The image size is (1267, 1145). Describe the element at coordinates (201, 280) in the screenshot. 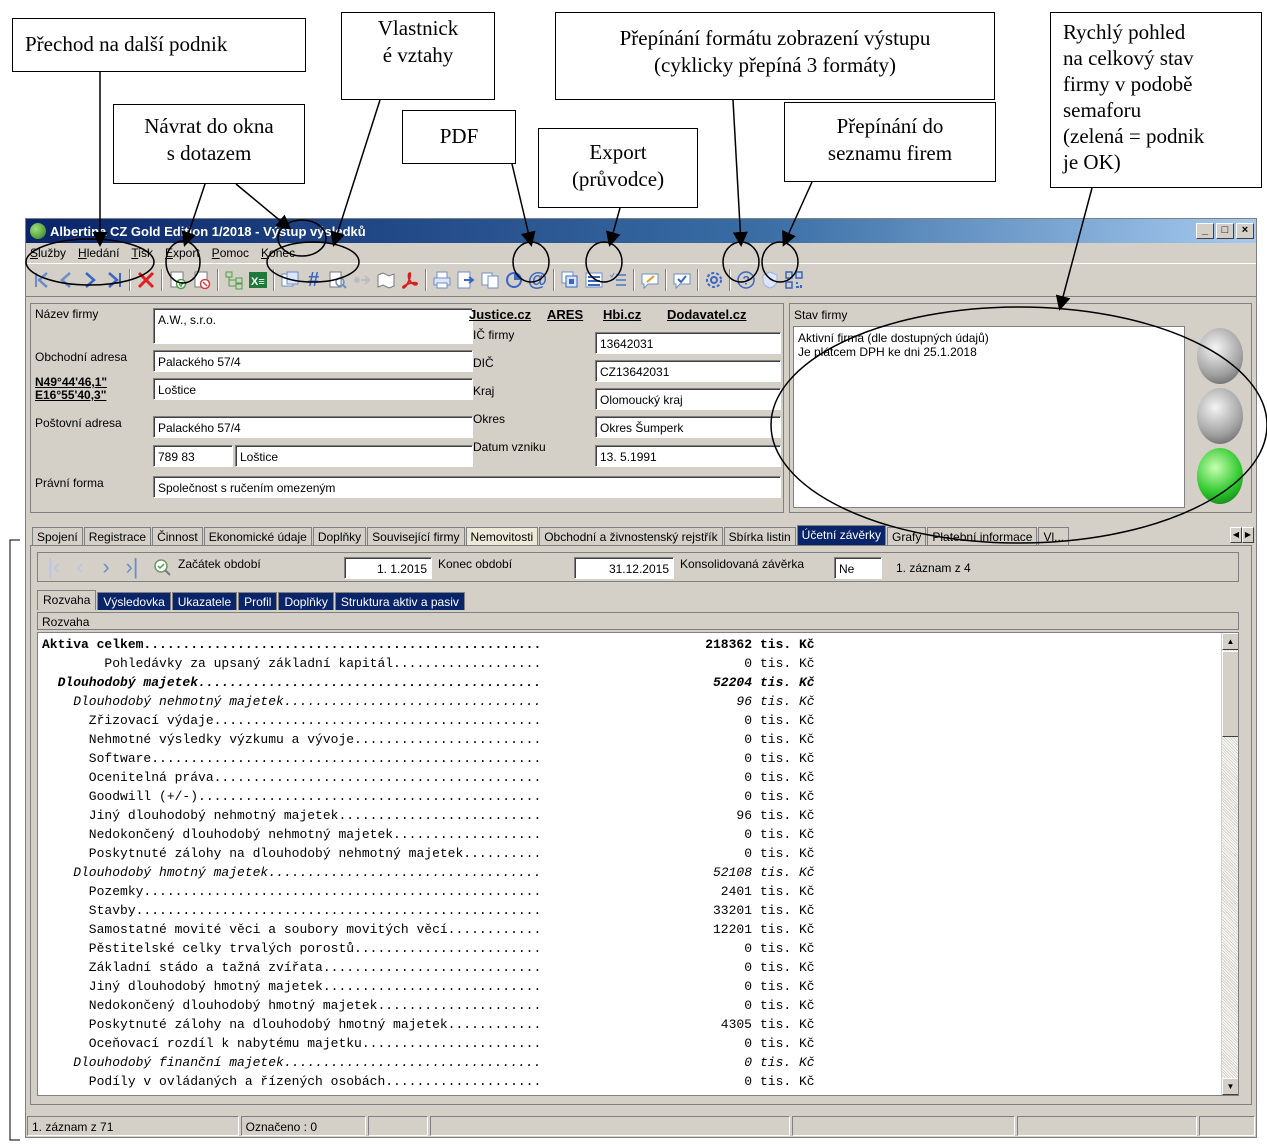

I see `cancel-document-icon` at that location.